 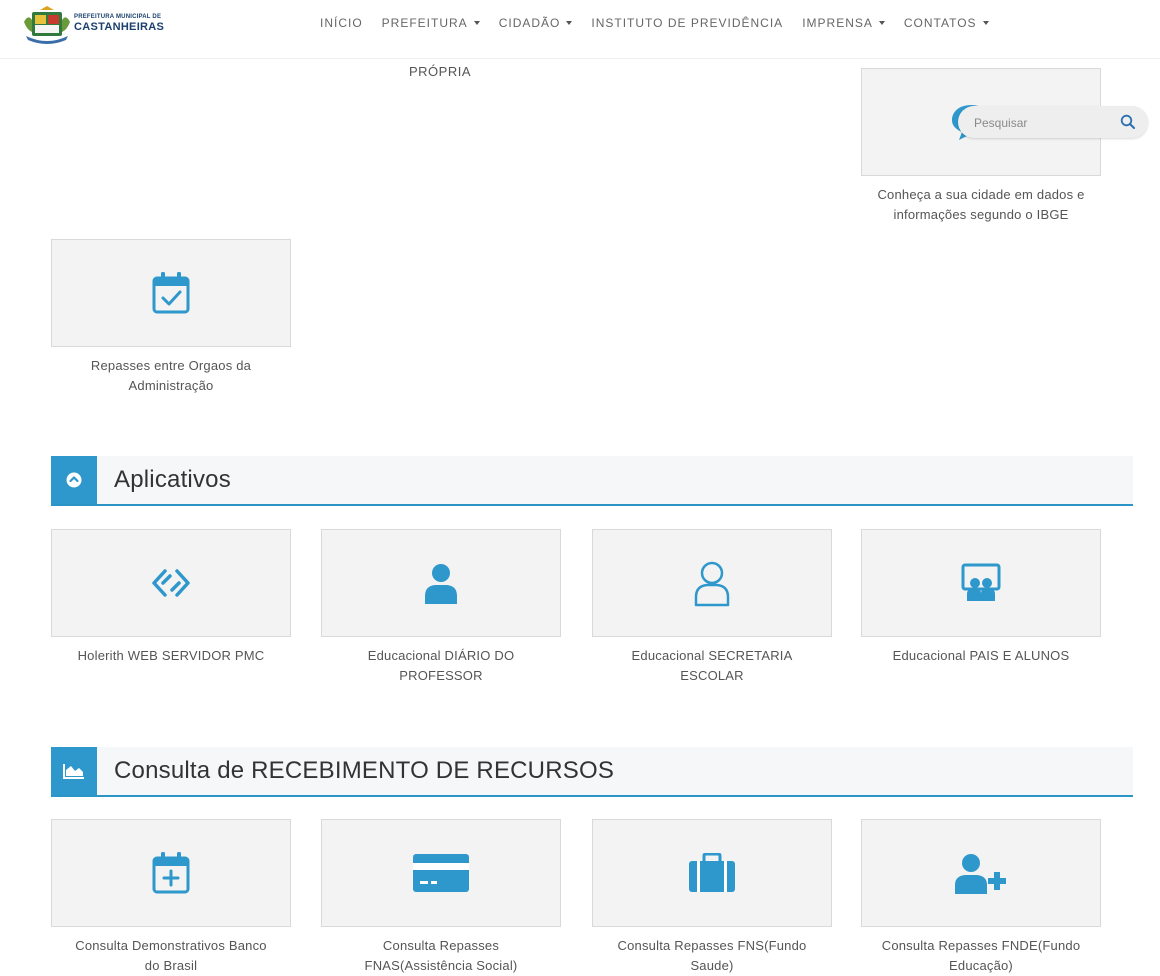 I want to click on card-fnde: Consulta Repasses FNDE(Fundo Educação), so click(x=981, y=897).